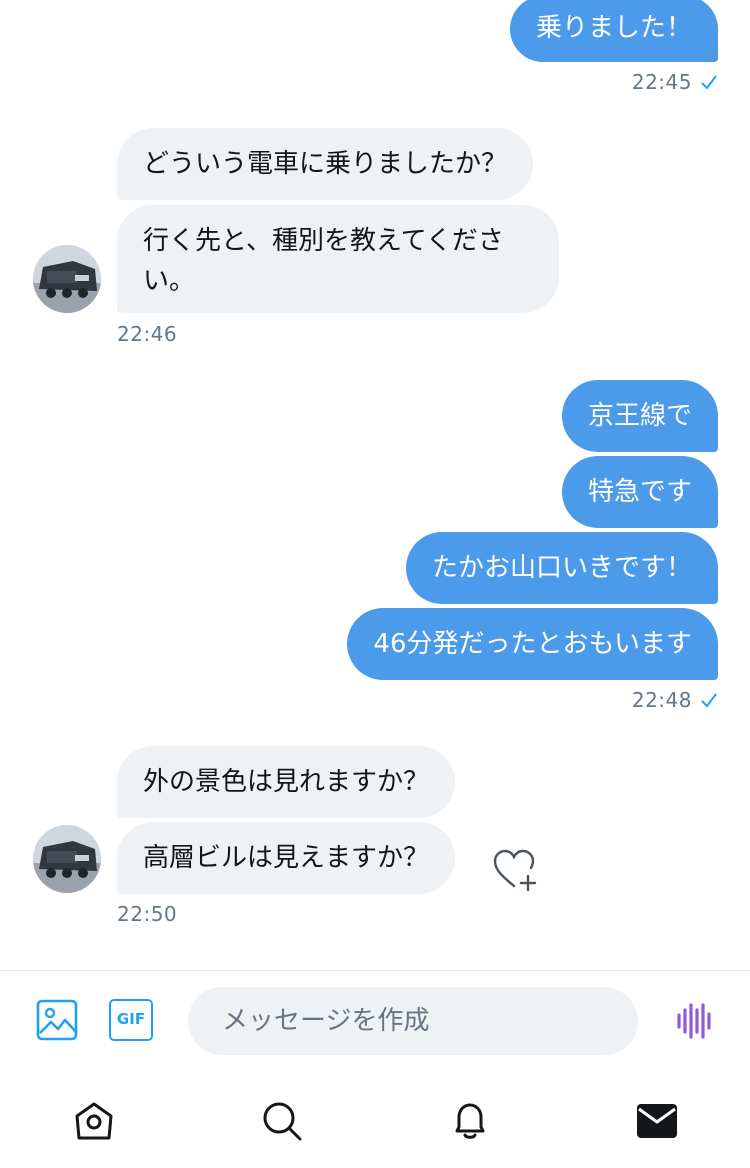 The height and width of the screenshot is (1168, 750). What do you see at coordinates (282, 1121) in the screenshot?
I see `search-icon` at bounding box center [282, 1121].